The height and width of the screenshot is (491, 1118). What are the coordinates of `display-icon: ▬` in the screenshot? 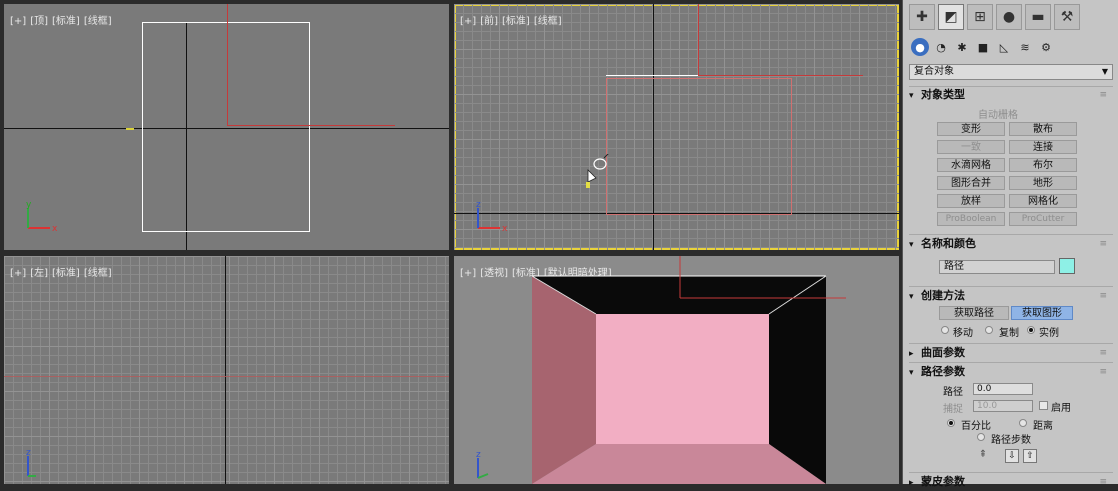 It's located at (1038, 17).